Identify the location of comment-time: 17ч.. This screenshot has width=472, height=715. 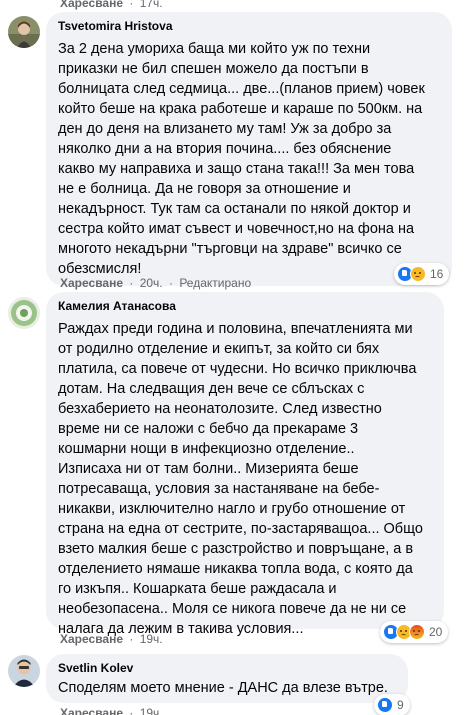
(151, 5).